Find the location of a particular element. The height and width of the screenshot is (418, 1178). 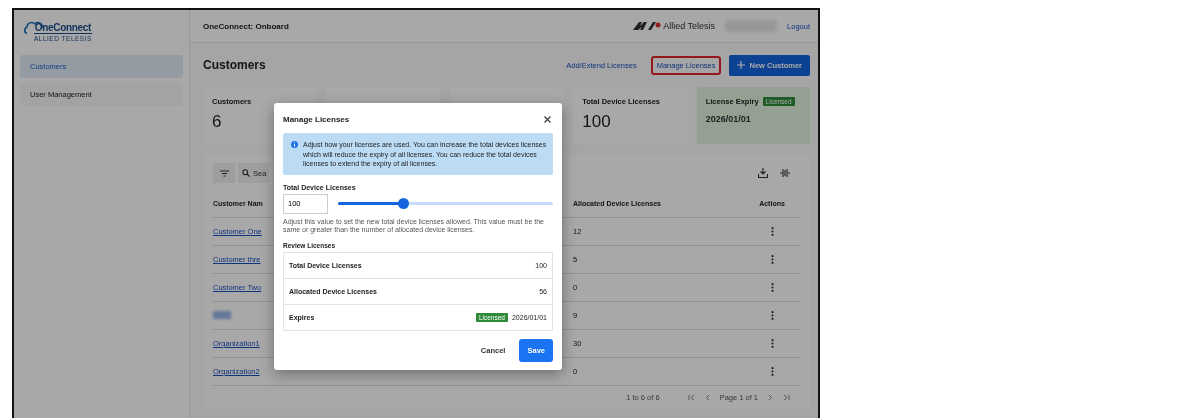

close-button is located at coordinates (547, 119).